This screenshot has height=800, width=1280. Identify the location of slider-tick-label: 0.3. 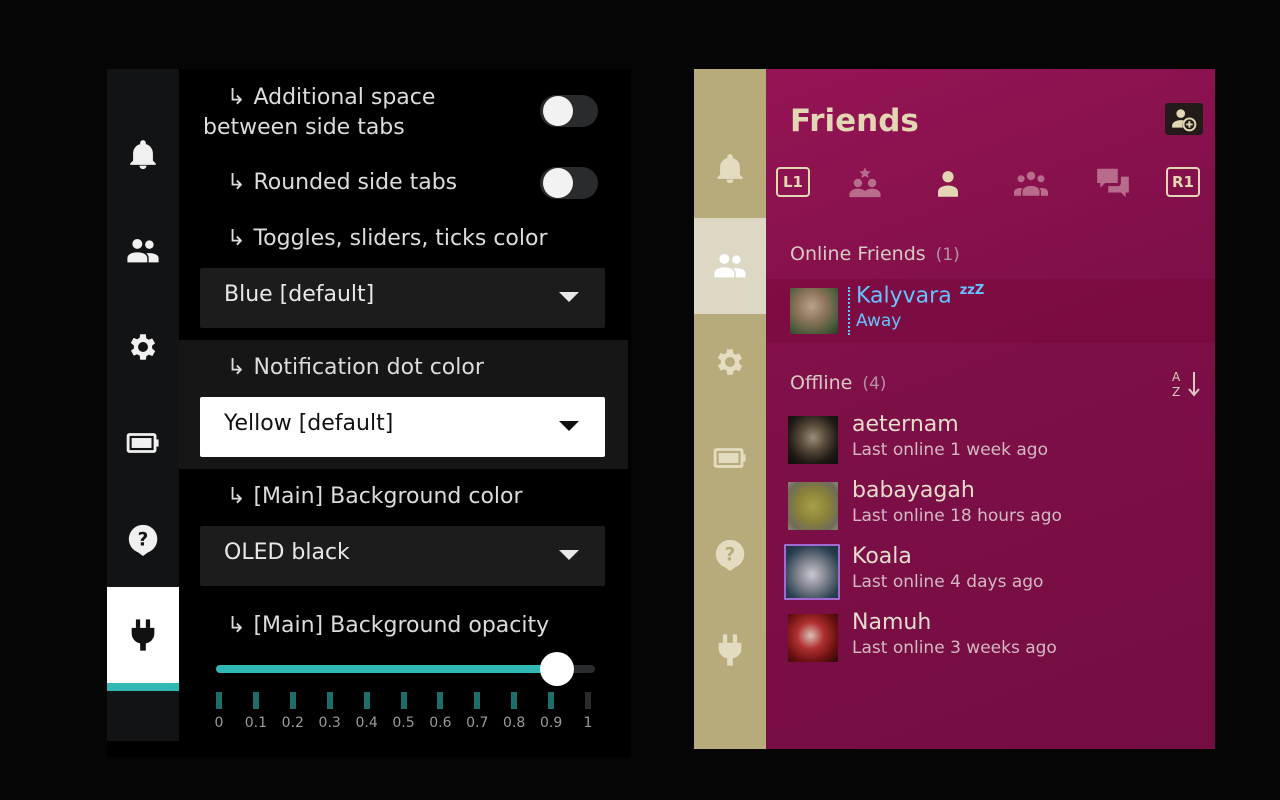
(329, 723).